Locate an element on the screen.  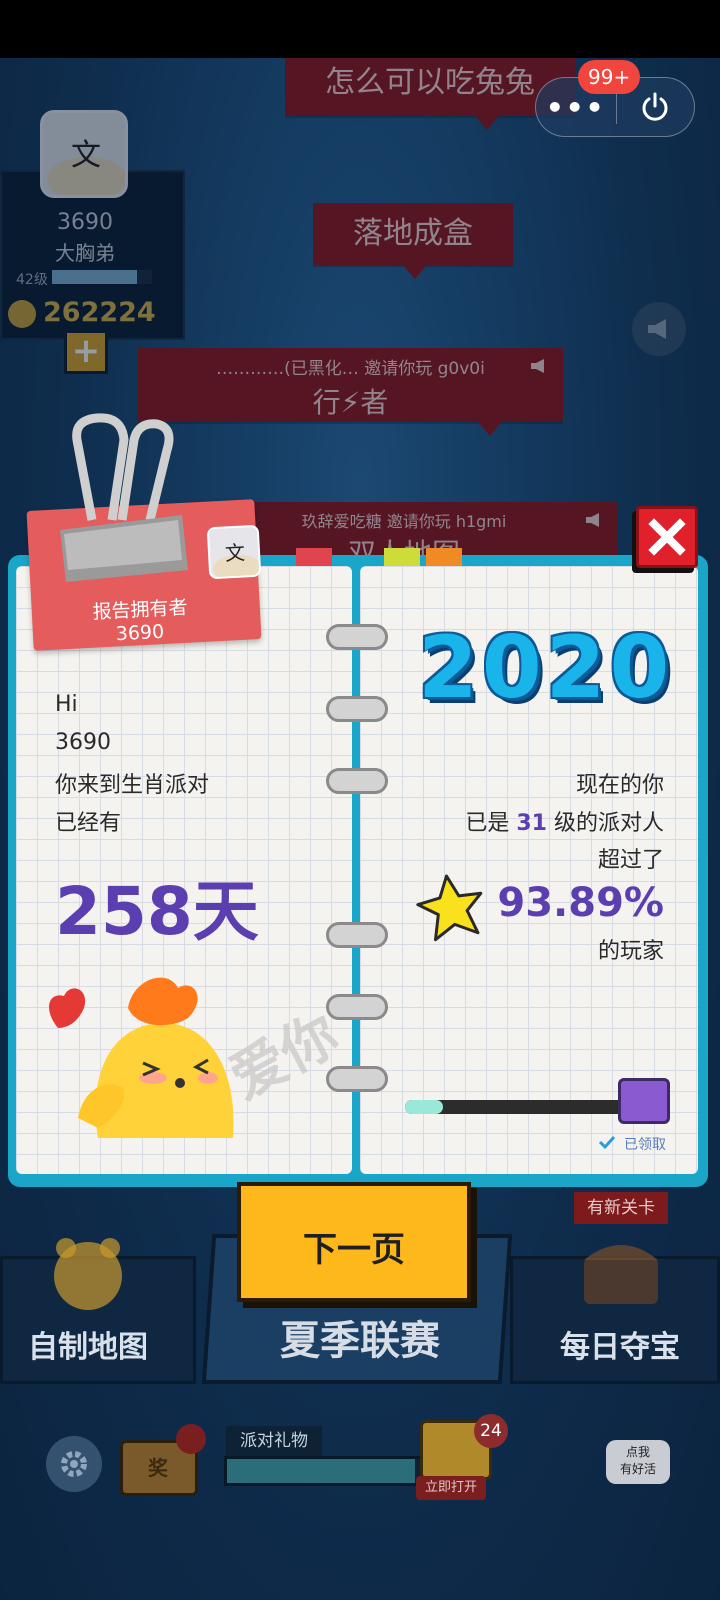
report-progress-bar is located at coordinates (516, 1107).